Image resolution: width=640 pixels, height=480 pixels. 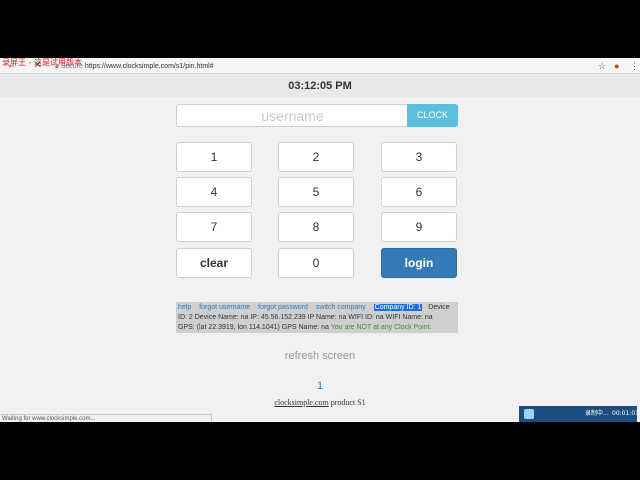 I want to click on key-9: 9, so click(x=419, y=227).